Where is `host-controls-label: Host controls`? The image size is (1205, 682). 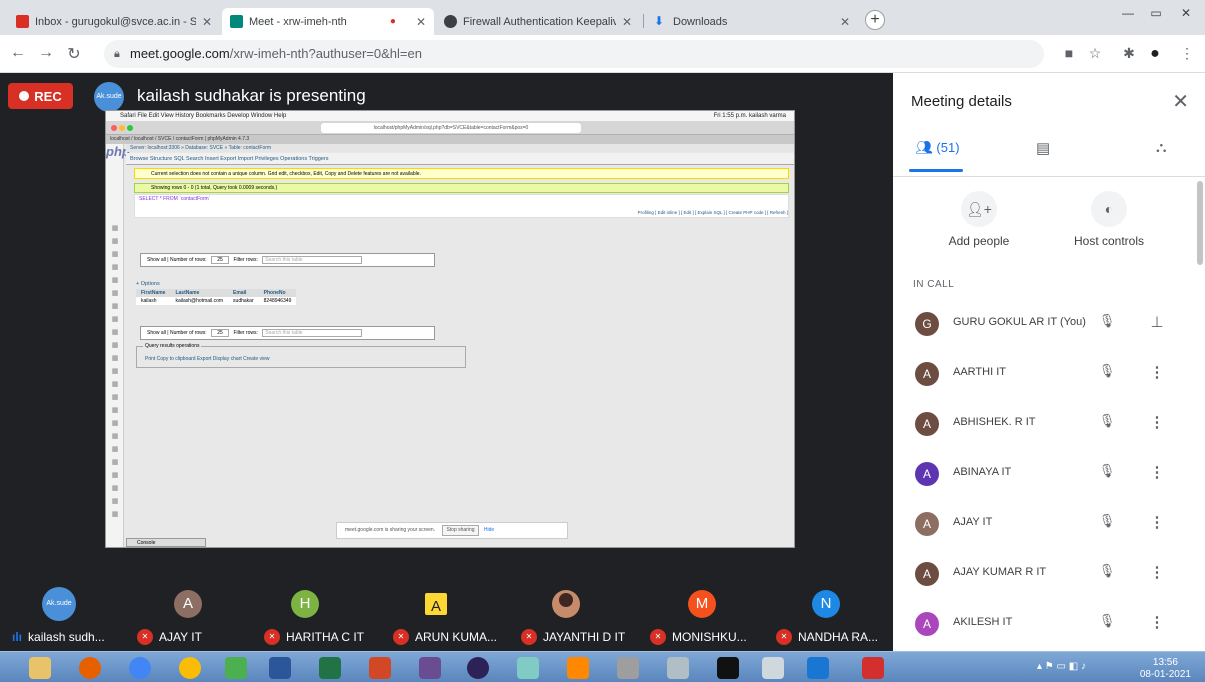 host-controls-label: Host controls is located at coordinates (1109, 241).